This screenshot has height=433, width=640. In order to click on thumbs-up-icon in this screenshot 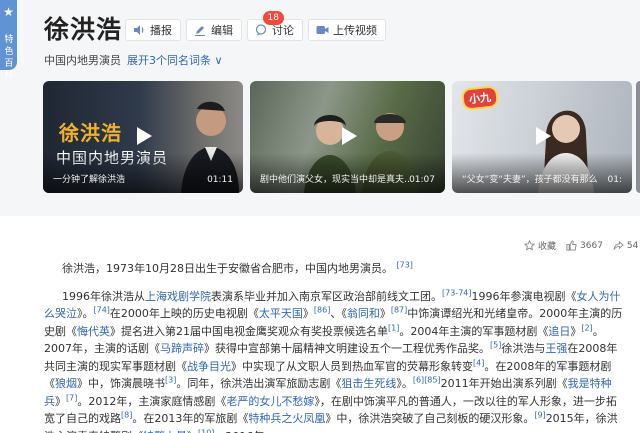, I will do `click(571, 245)`.